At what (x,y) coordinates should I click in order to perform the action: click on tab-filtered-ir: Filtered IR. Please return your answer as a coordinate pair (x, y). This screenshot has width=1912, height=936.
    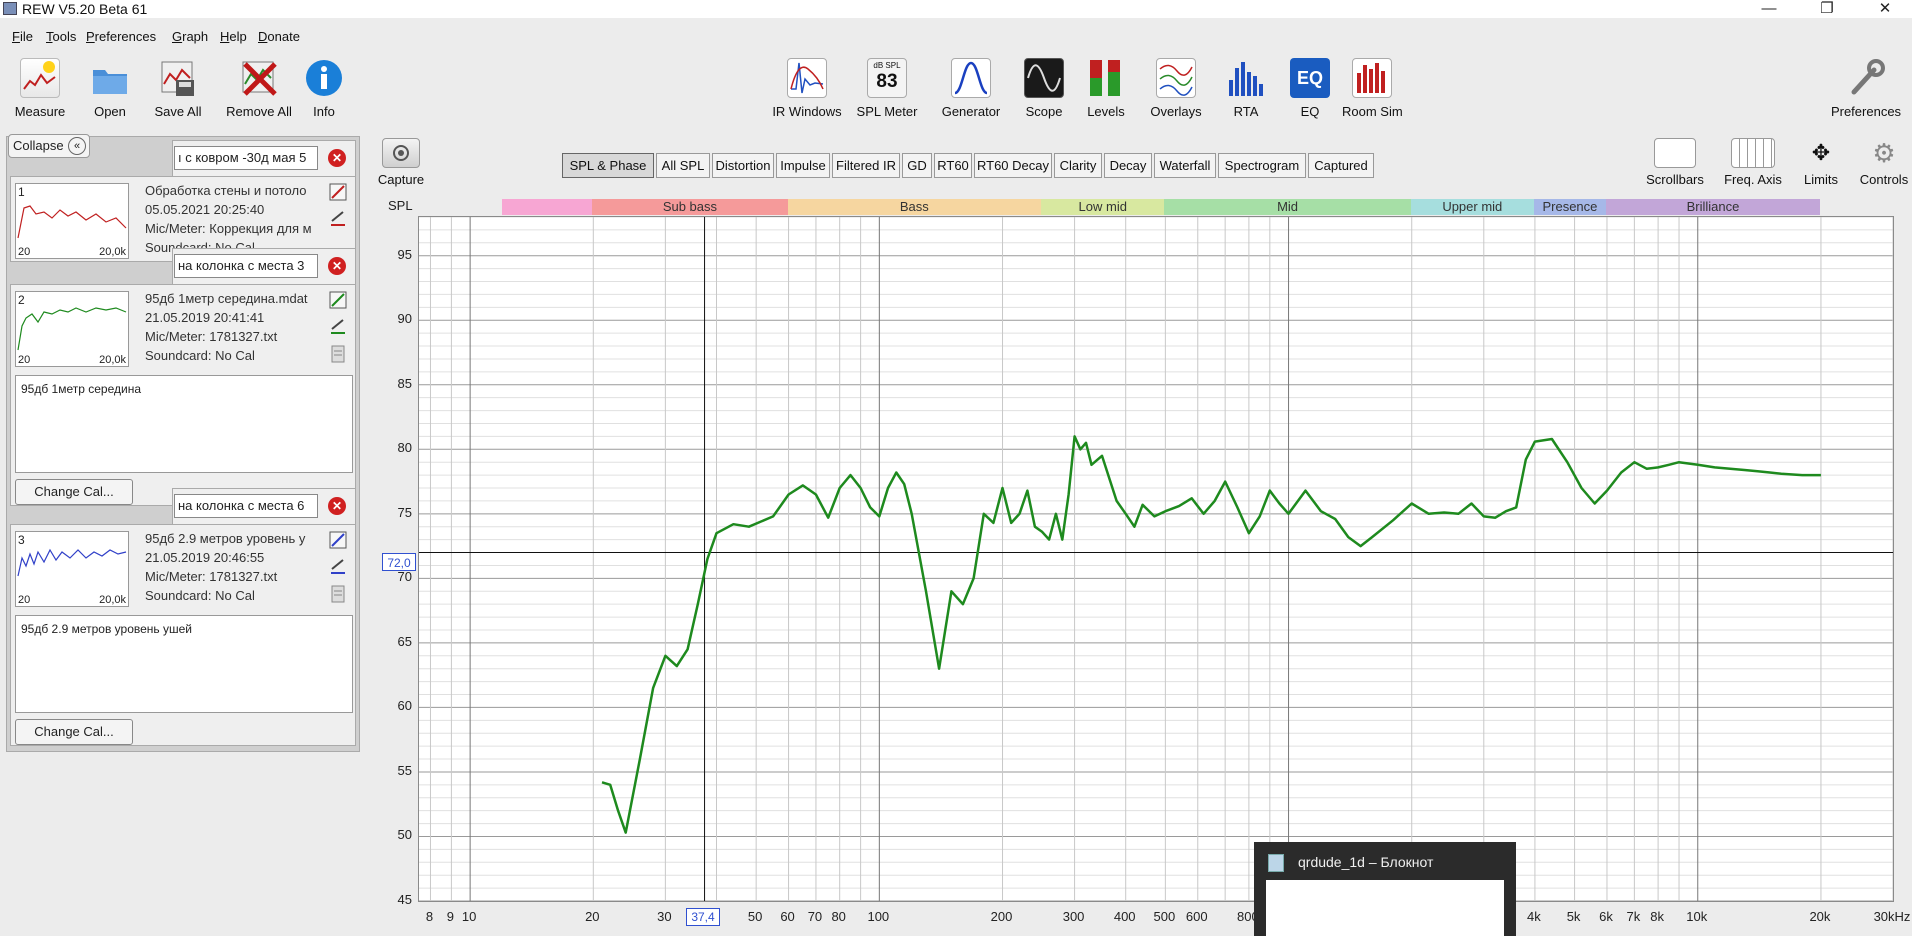
    Looking at the image, I should click on (866, 165).